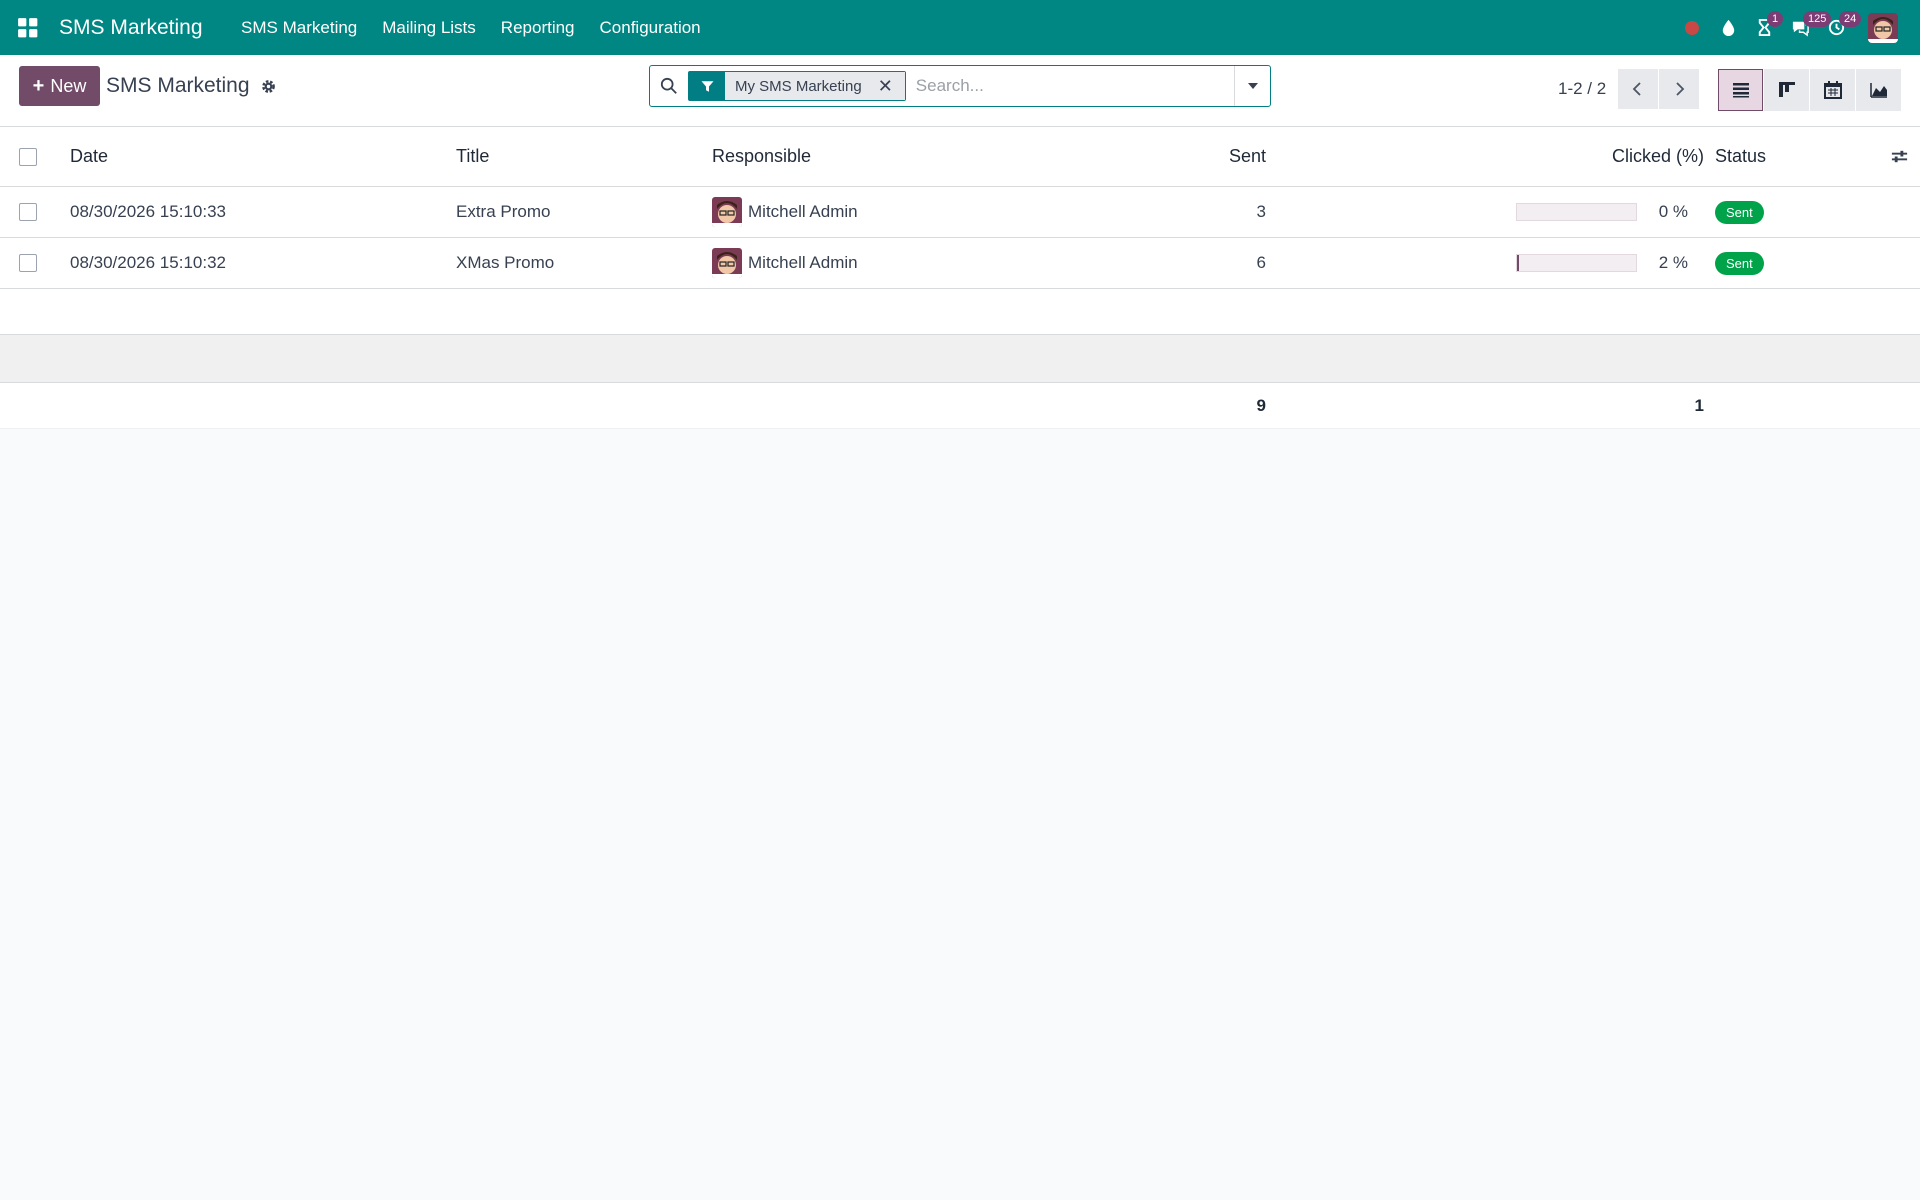 Image resolution: width=1920 pixels, height=1200 pixels. I want to click on list-icon, so click(1740, 90).